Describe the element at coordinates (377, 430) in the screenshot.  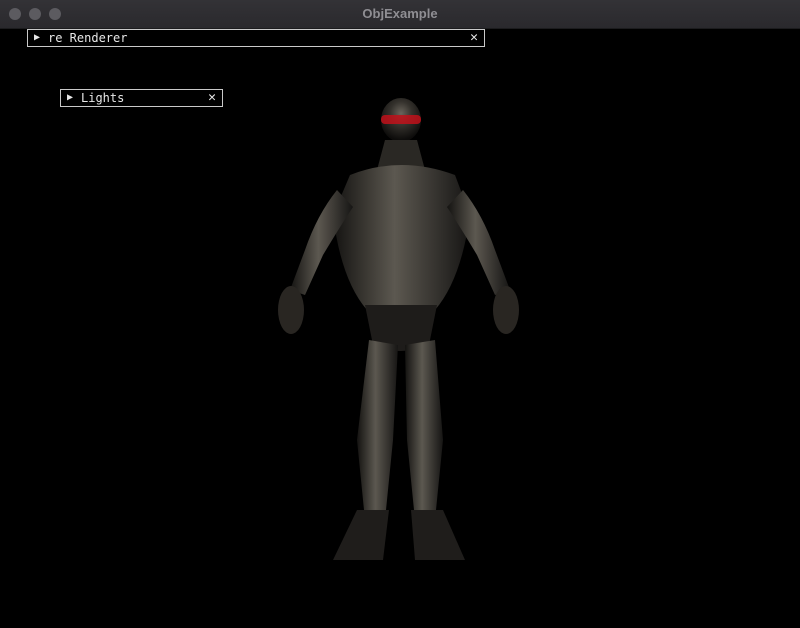
I see `left-leg` at that location.